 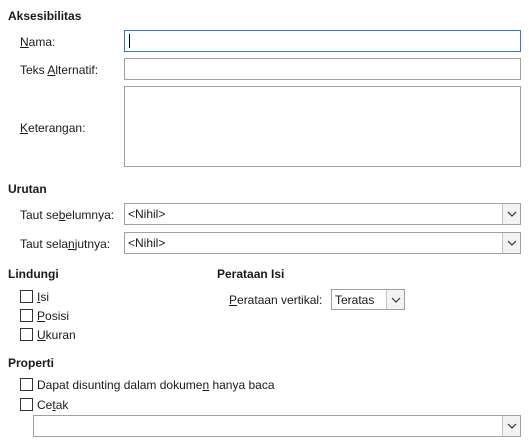 What do you see at coordinates (322, 41) in the screenshot?
I see `name-input` at bounding box center [322, 41].